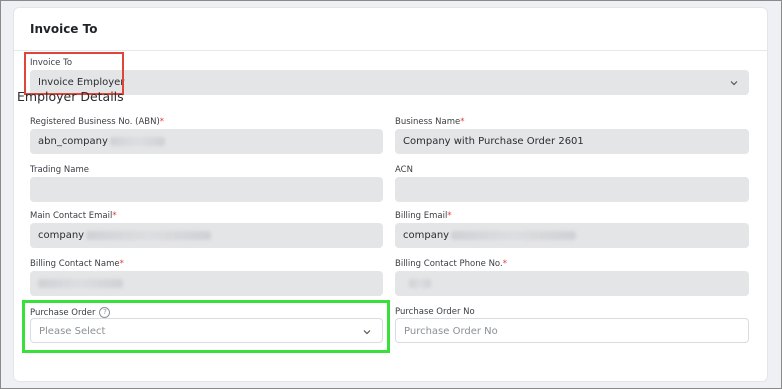 The width and height of the screenshot is (782, 389). Describe the element at coordinates (451, 331) in the screenshot. I see `purchase-order-no-placeholder: Purchase Order No` at that location.